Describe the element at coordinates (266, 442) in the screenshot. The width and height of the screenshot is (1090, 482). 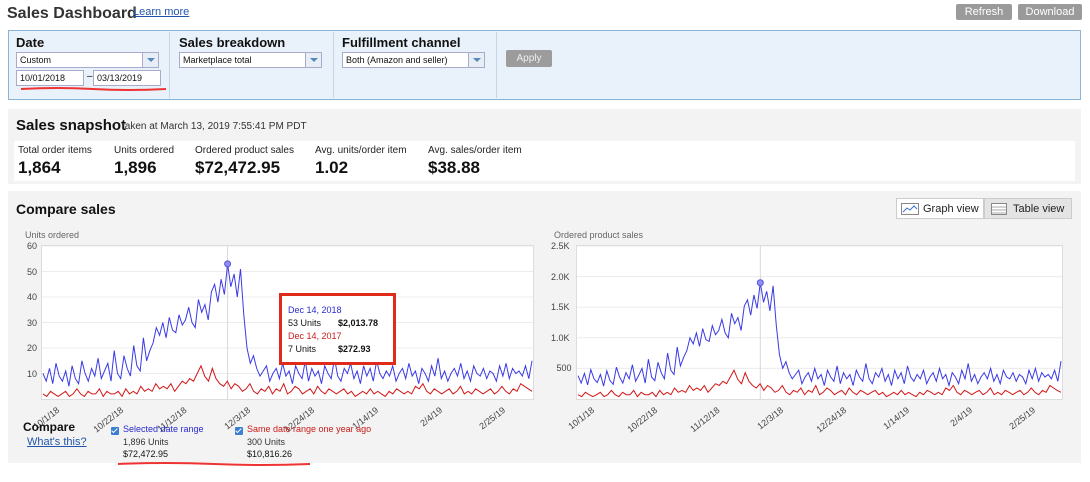
I see `previous-range-units: 300 Units` at that location.